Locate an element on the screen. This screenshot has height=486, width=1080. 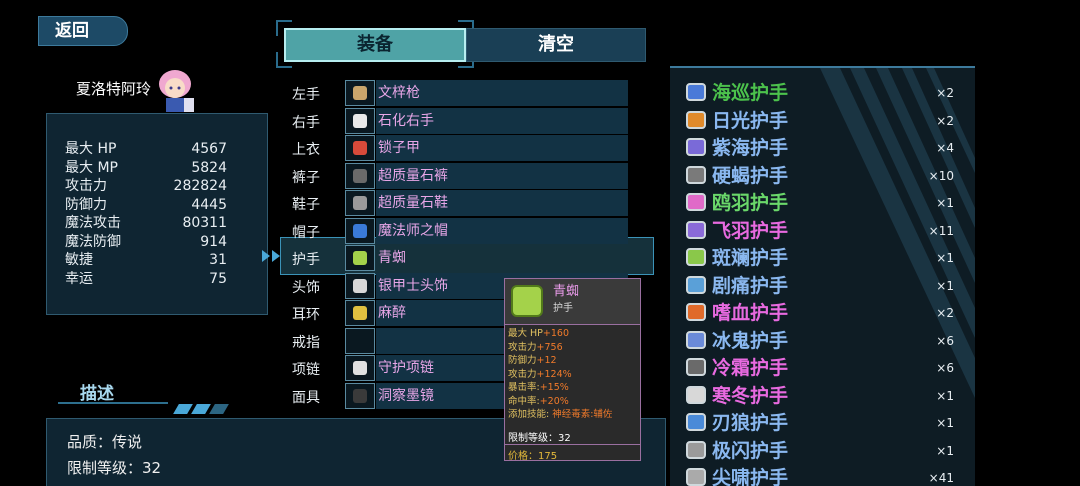
inventory-item: 嗜血护手 ×2 is located at coordinates (826, 313).